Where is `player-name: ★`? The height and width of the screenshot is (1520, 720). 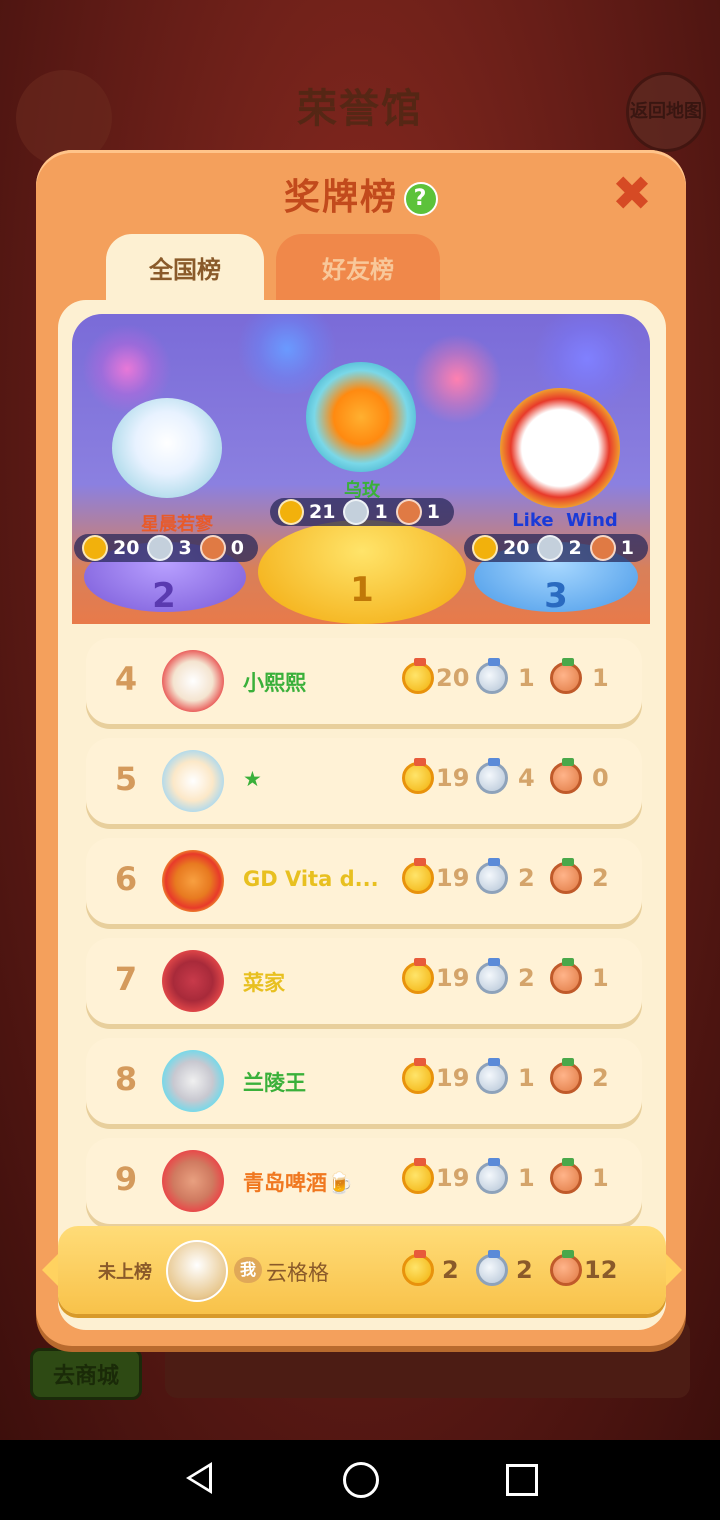 player-name: ★ is located at coordinates (252, 779).